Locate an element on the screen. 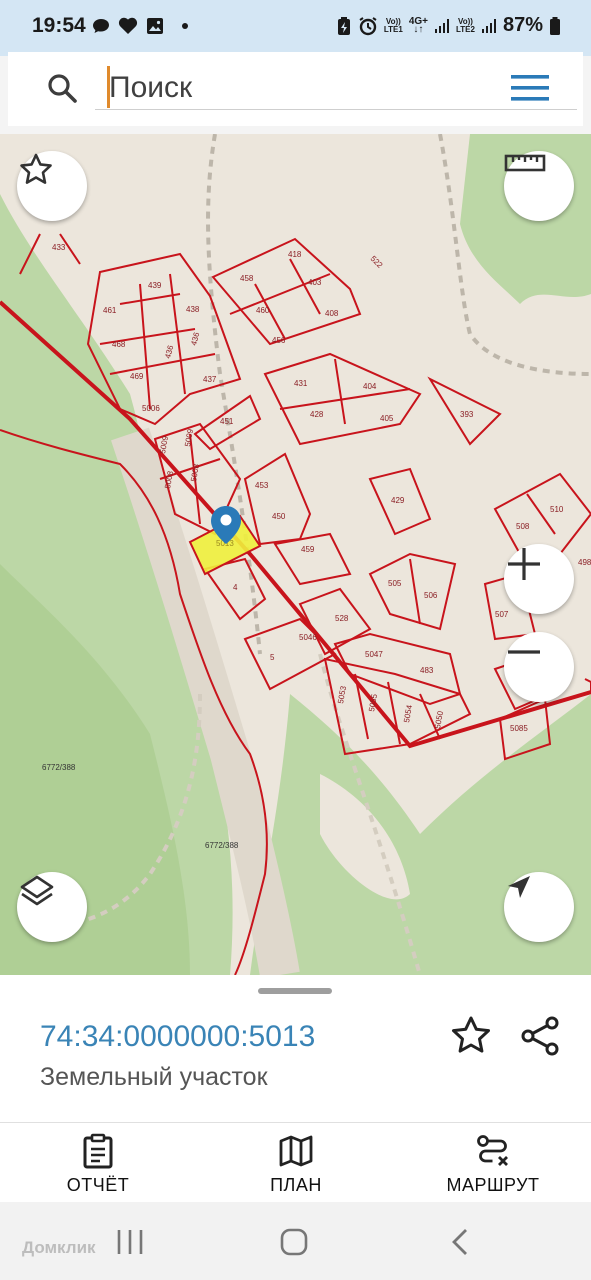 This screenshot has height=1280, width=591. my-location-button is located at coordinates (539, 907).